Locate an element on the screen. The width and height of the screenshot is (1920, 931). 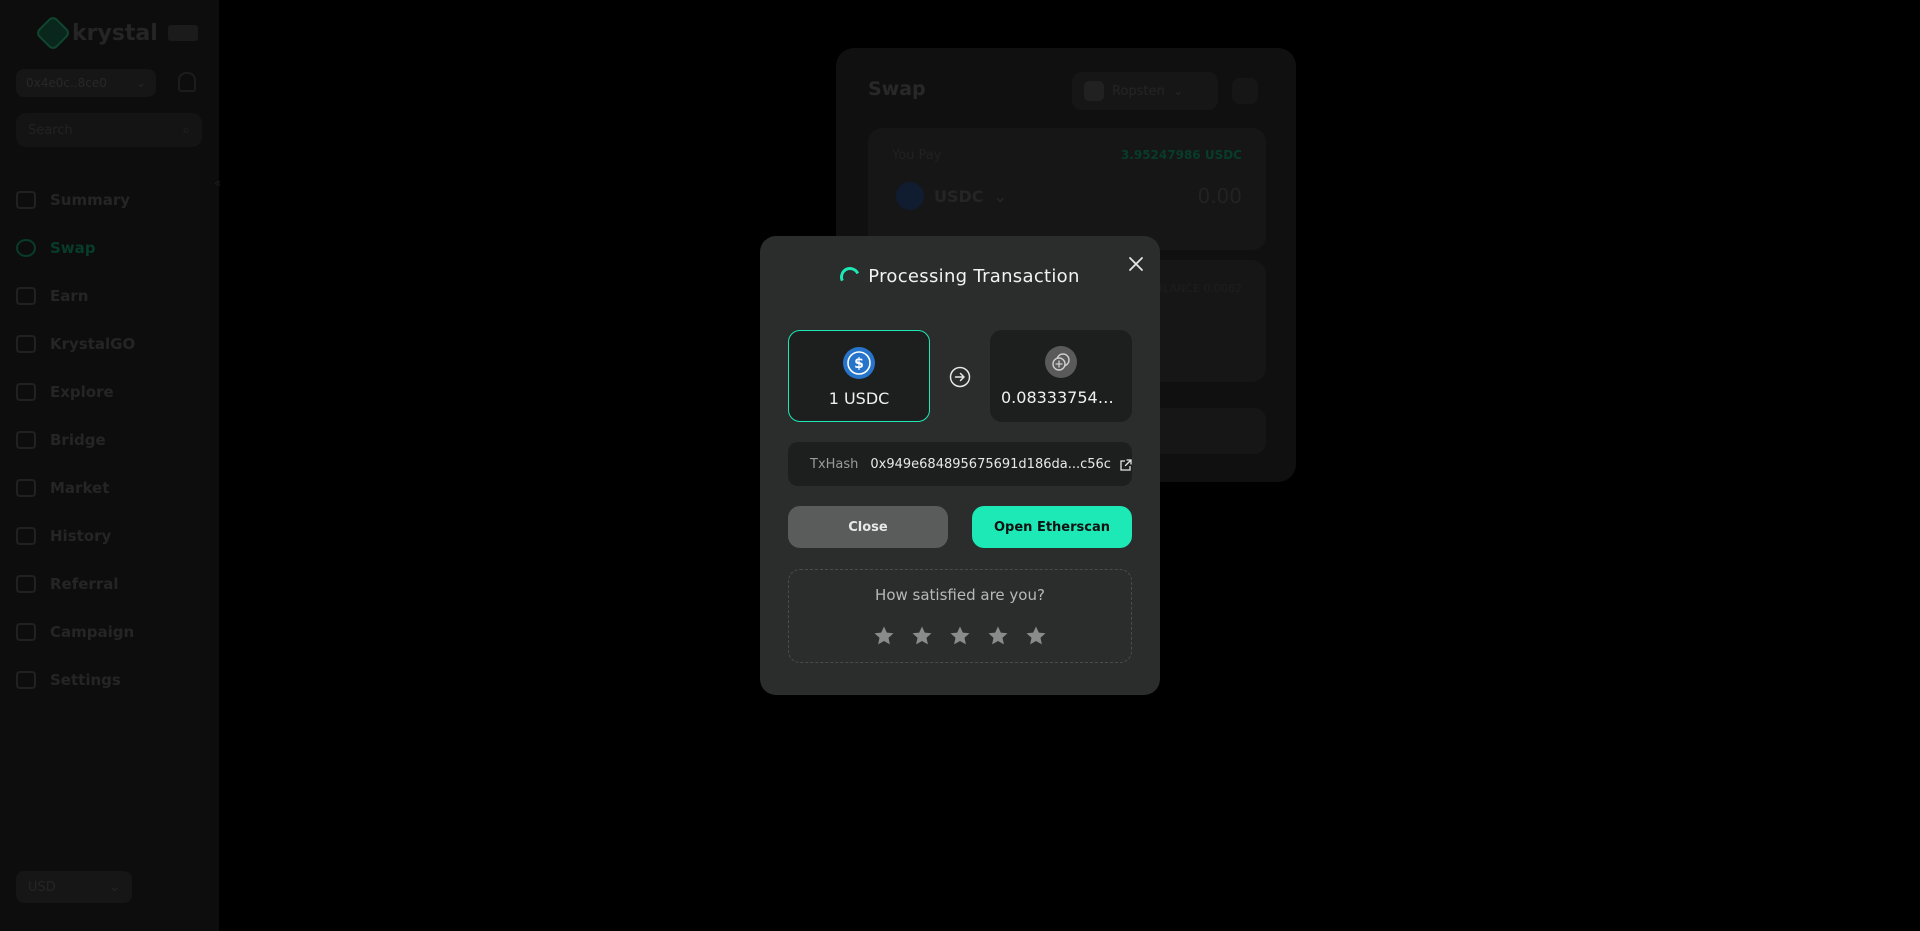
txhash-value: 0x949e684895675691d186da...c56c is located at coordinates (990, 464).